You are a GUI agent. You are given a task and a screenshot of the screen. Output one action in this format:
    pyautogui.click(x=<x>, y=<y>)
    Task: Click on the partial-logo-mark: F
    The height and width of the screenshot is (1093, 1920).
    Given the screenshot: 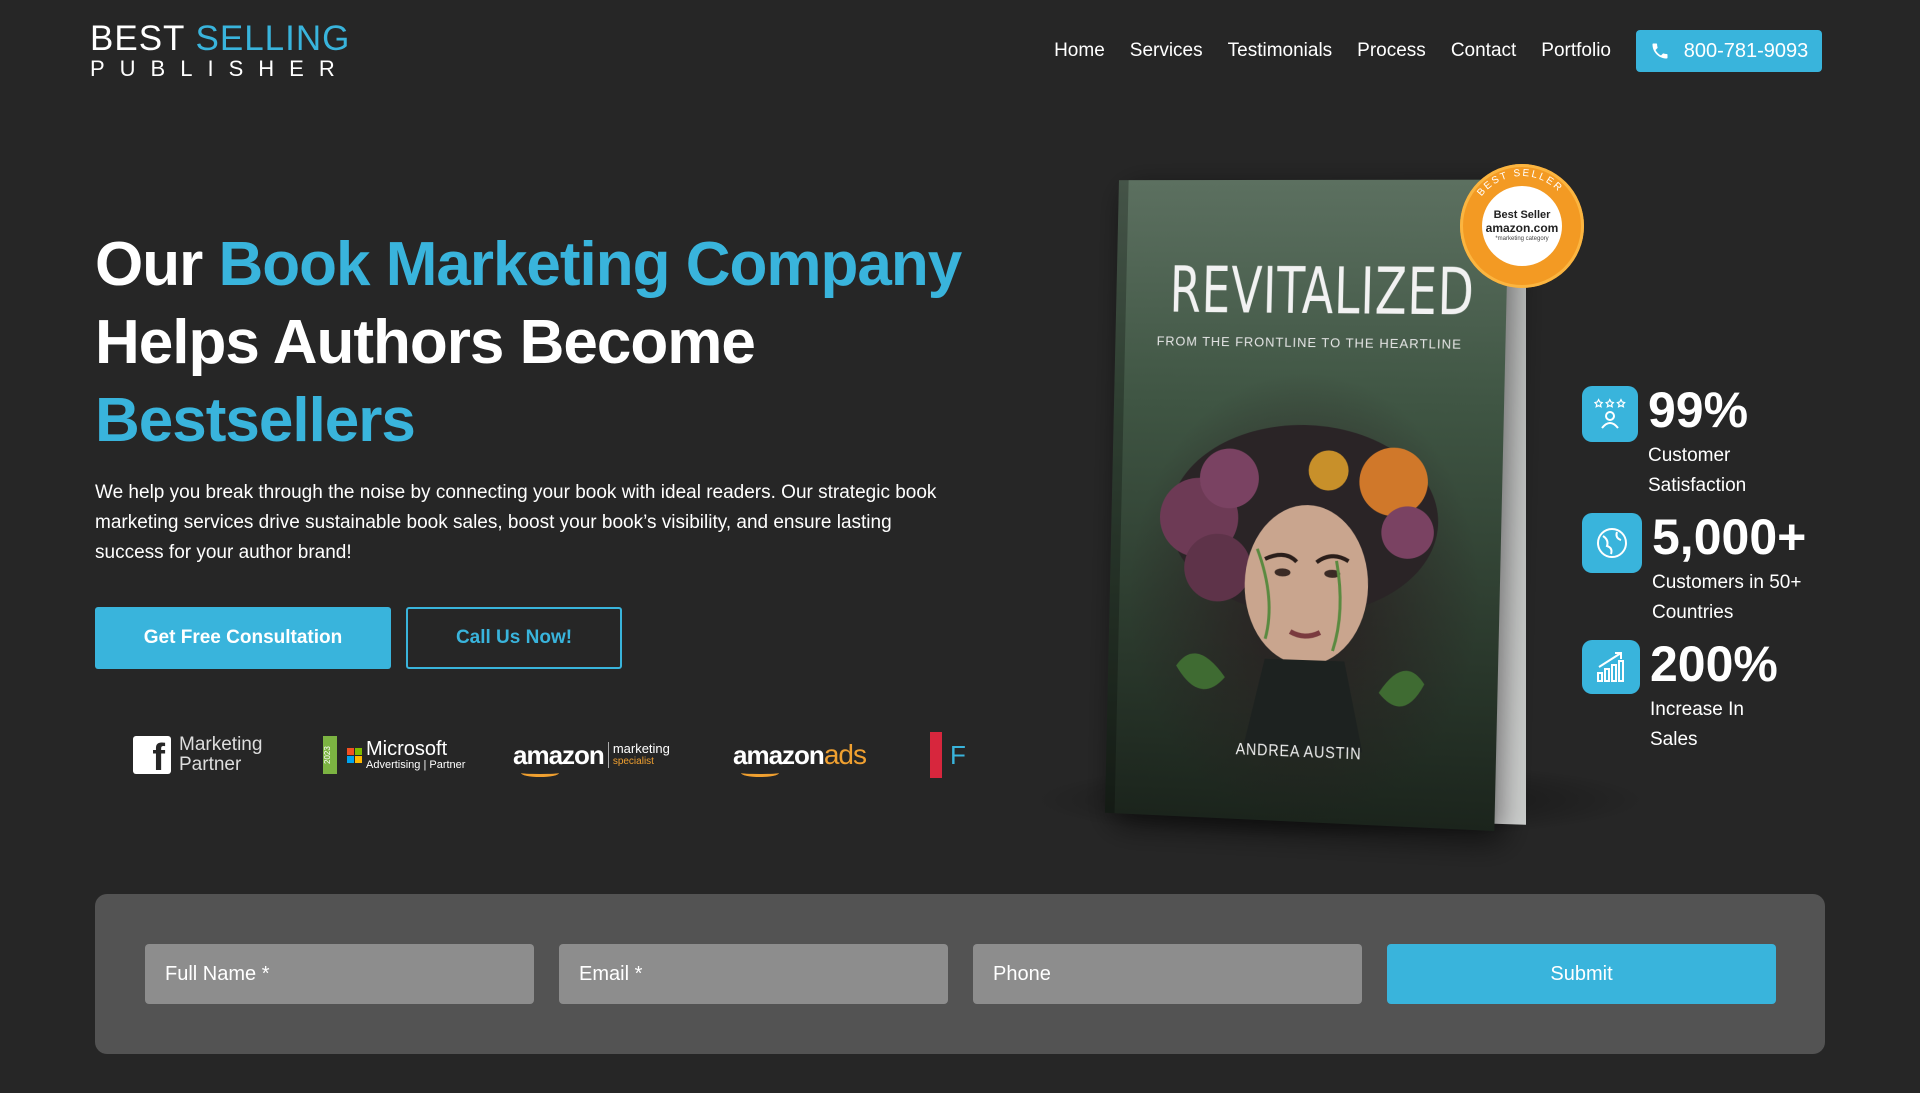 What is the action you would take?
    pyautogui.click(x=957, y=754)
    